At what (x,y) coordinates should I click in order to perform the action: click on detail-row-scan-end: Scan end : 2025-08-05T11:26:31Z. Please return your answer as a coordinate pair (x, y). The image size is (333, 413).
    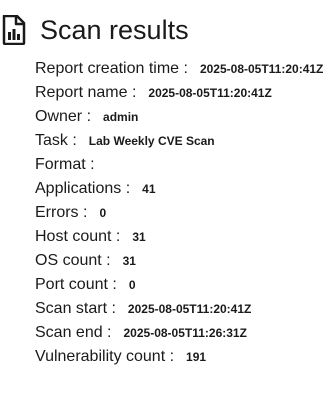
    Looking at the image, I should click on (182, 333).